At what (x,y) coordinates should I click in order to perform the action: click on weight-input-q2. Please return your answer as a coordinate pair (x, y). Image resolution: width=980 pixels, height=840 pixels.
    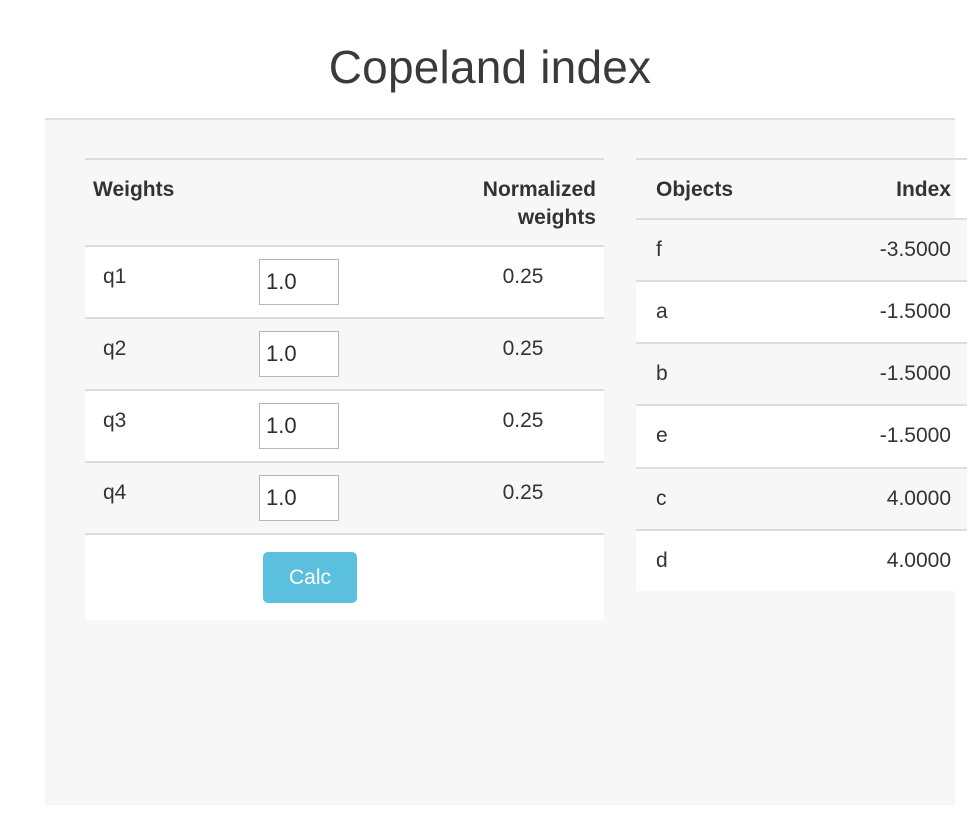
    Looking at the image, I should click on (299, 354).